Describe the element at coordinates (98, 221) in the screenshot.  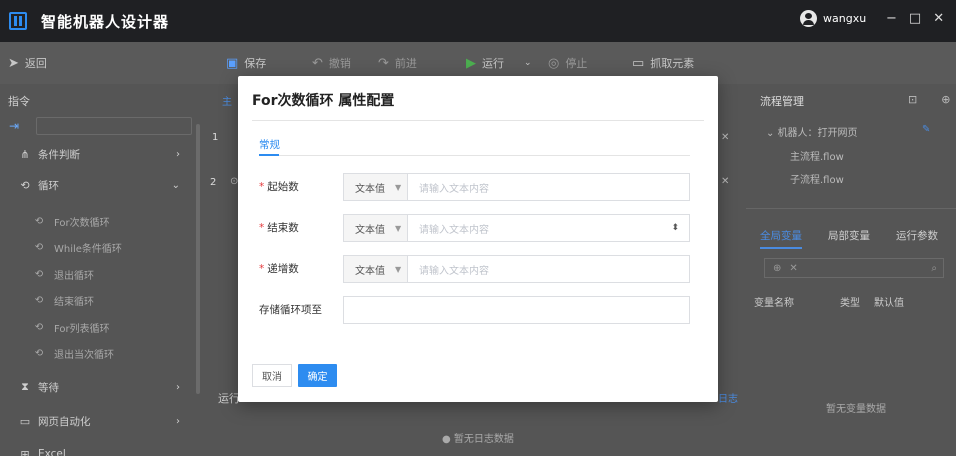
I see `sidebar-subitem-for-count: ⟲ For次数循环` at that location.